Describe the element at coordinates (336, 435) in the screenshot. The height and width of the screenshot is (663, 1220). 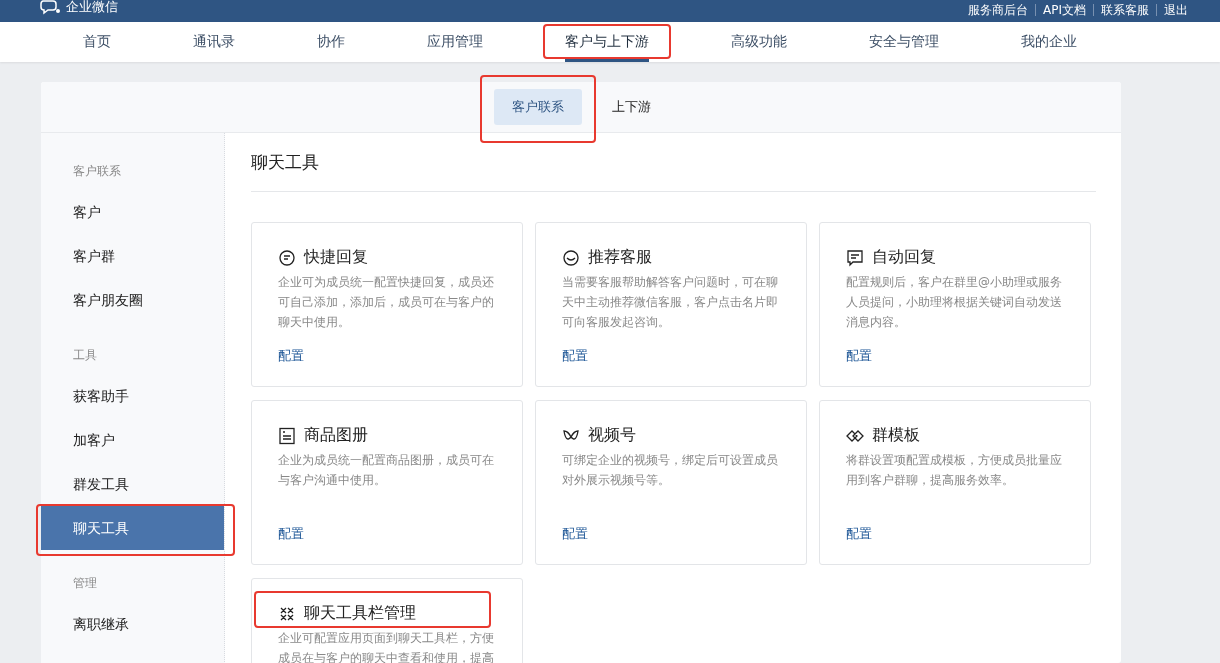
I see `tool-title: 商品图册` at that location.